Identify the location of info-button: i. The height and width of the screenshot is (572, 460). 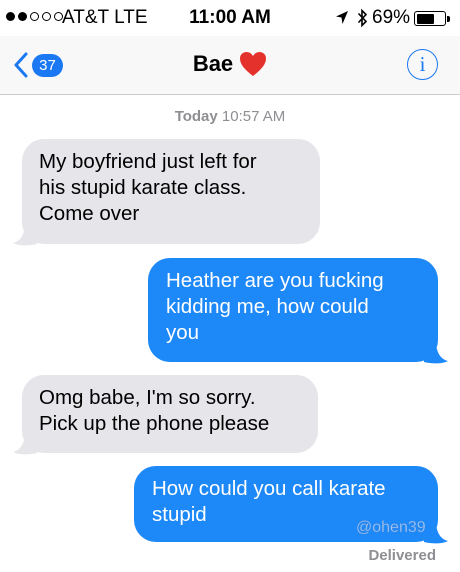
(422, 64).